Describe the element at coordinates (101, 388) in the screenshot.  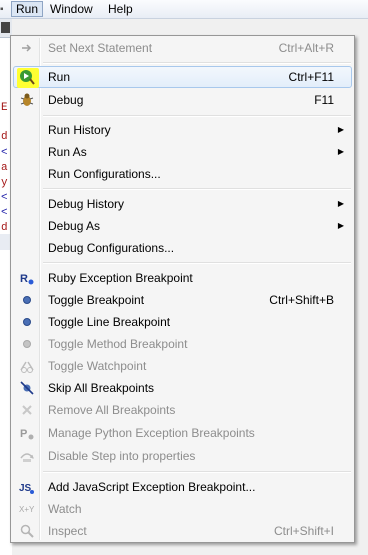
I see `menu-item-label: Skip All Breakpoints` at that location.